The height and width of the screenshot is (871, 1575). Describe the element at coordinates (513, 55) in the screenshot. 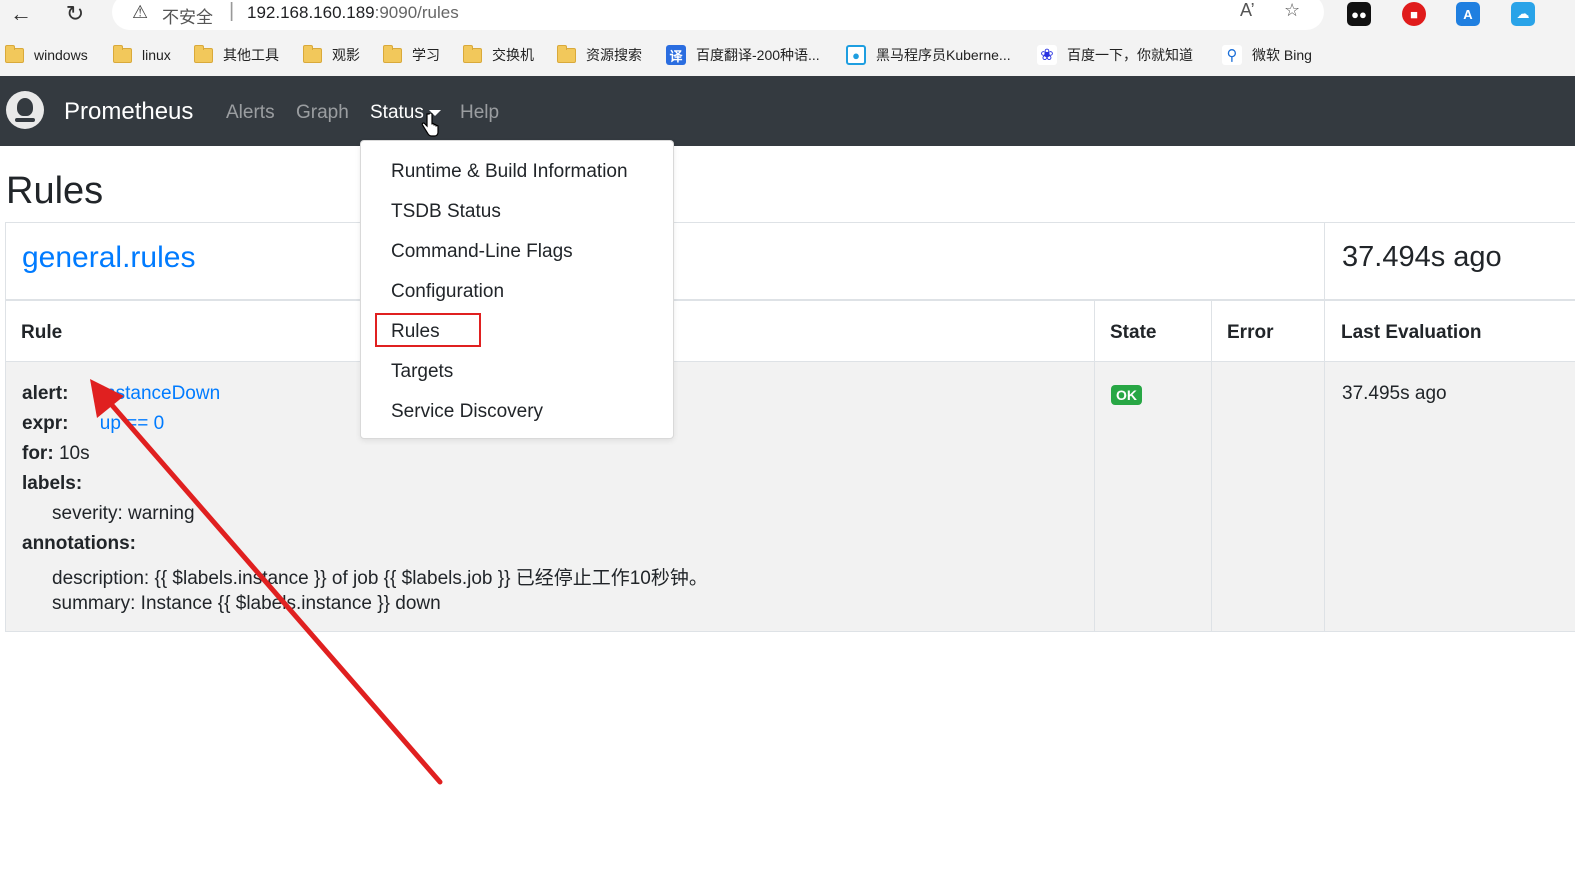

I see `bookmark-label: 交换机` at that location.